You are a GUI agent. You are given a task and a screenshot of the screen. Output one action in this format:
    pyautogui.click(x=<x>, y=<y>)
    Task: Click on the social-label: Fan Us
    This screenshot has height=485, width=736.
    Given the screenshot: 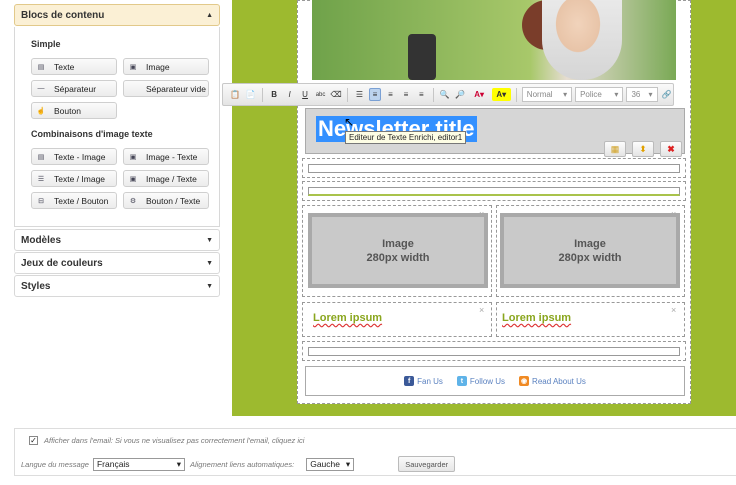 What is the action you would take?
    pyautogui.click(x=430, y=381)
    